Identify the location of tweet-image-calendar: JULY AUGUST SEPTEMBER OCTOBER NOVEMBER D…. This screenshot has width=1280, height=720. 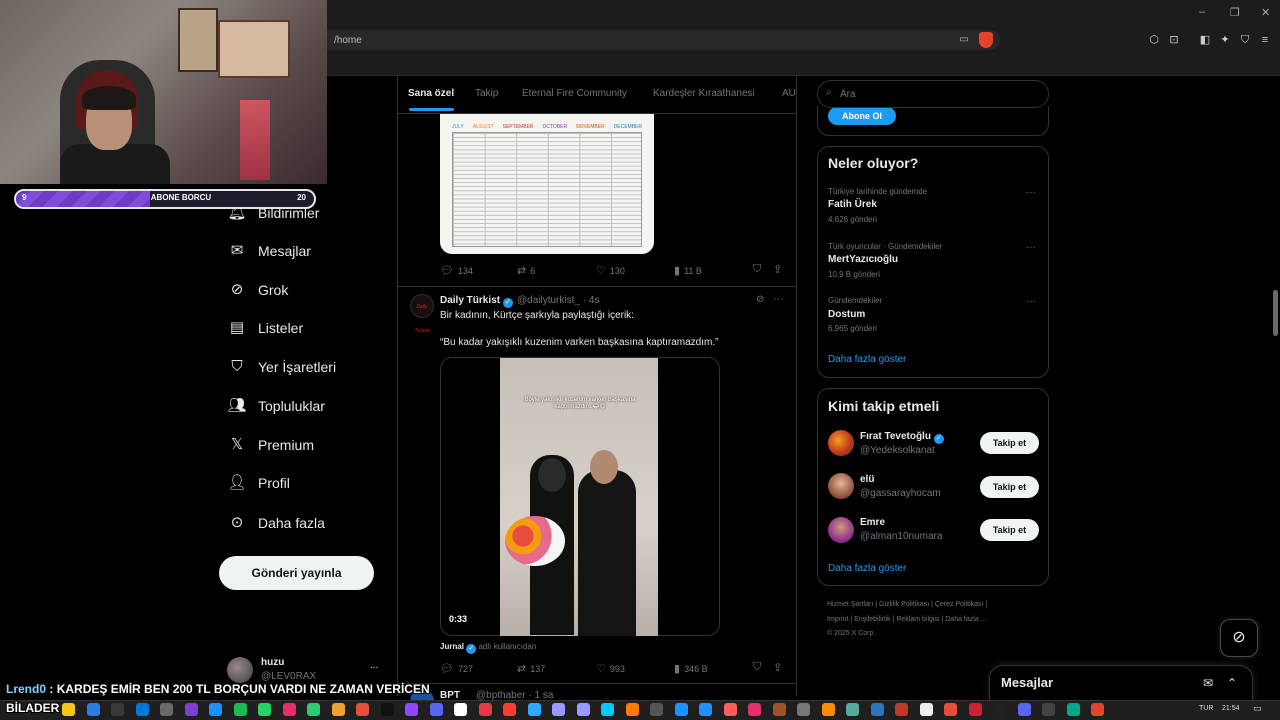
(547, 184).